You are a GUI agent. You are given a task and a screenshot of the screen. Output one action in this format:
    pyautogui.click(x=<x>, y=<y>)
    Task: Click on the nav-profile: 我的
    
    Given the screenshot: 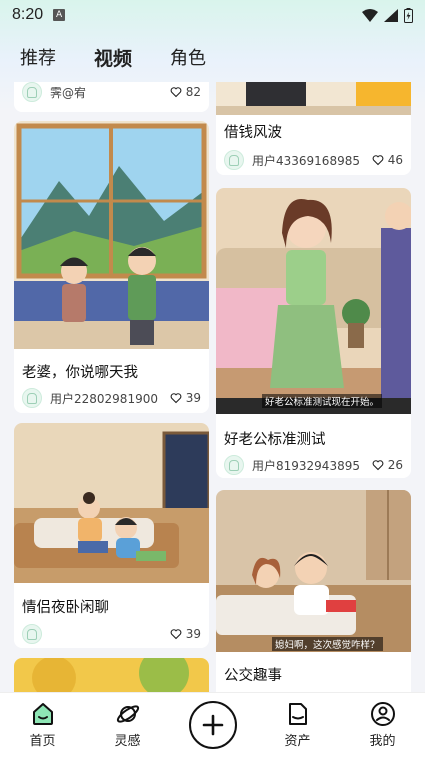 What is the action you would take?
    pyautogui.click(x=383, y=725)
    